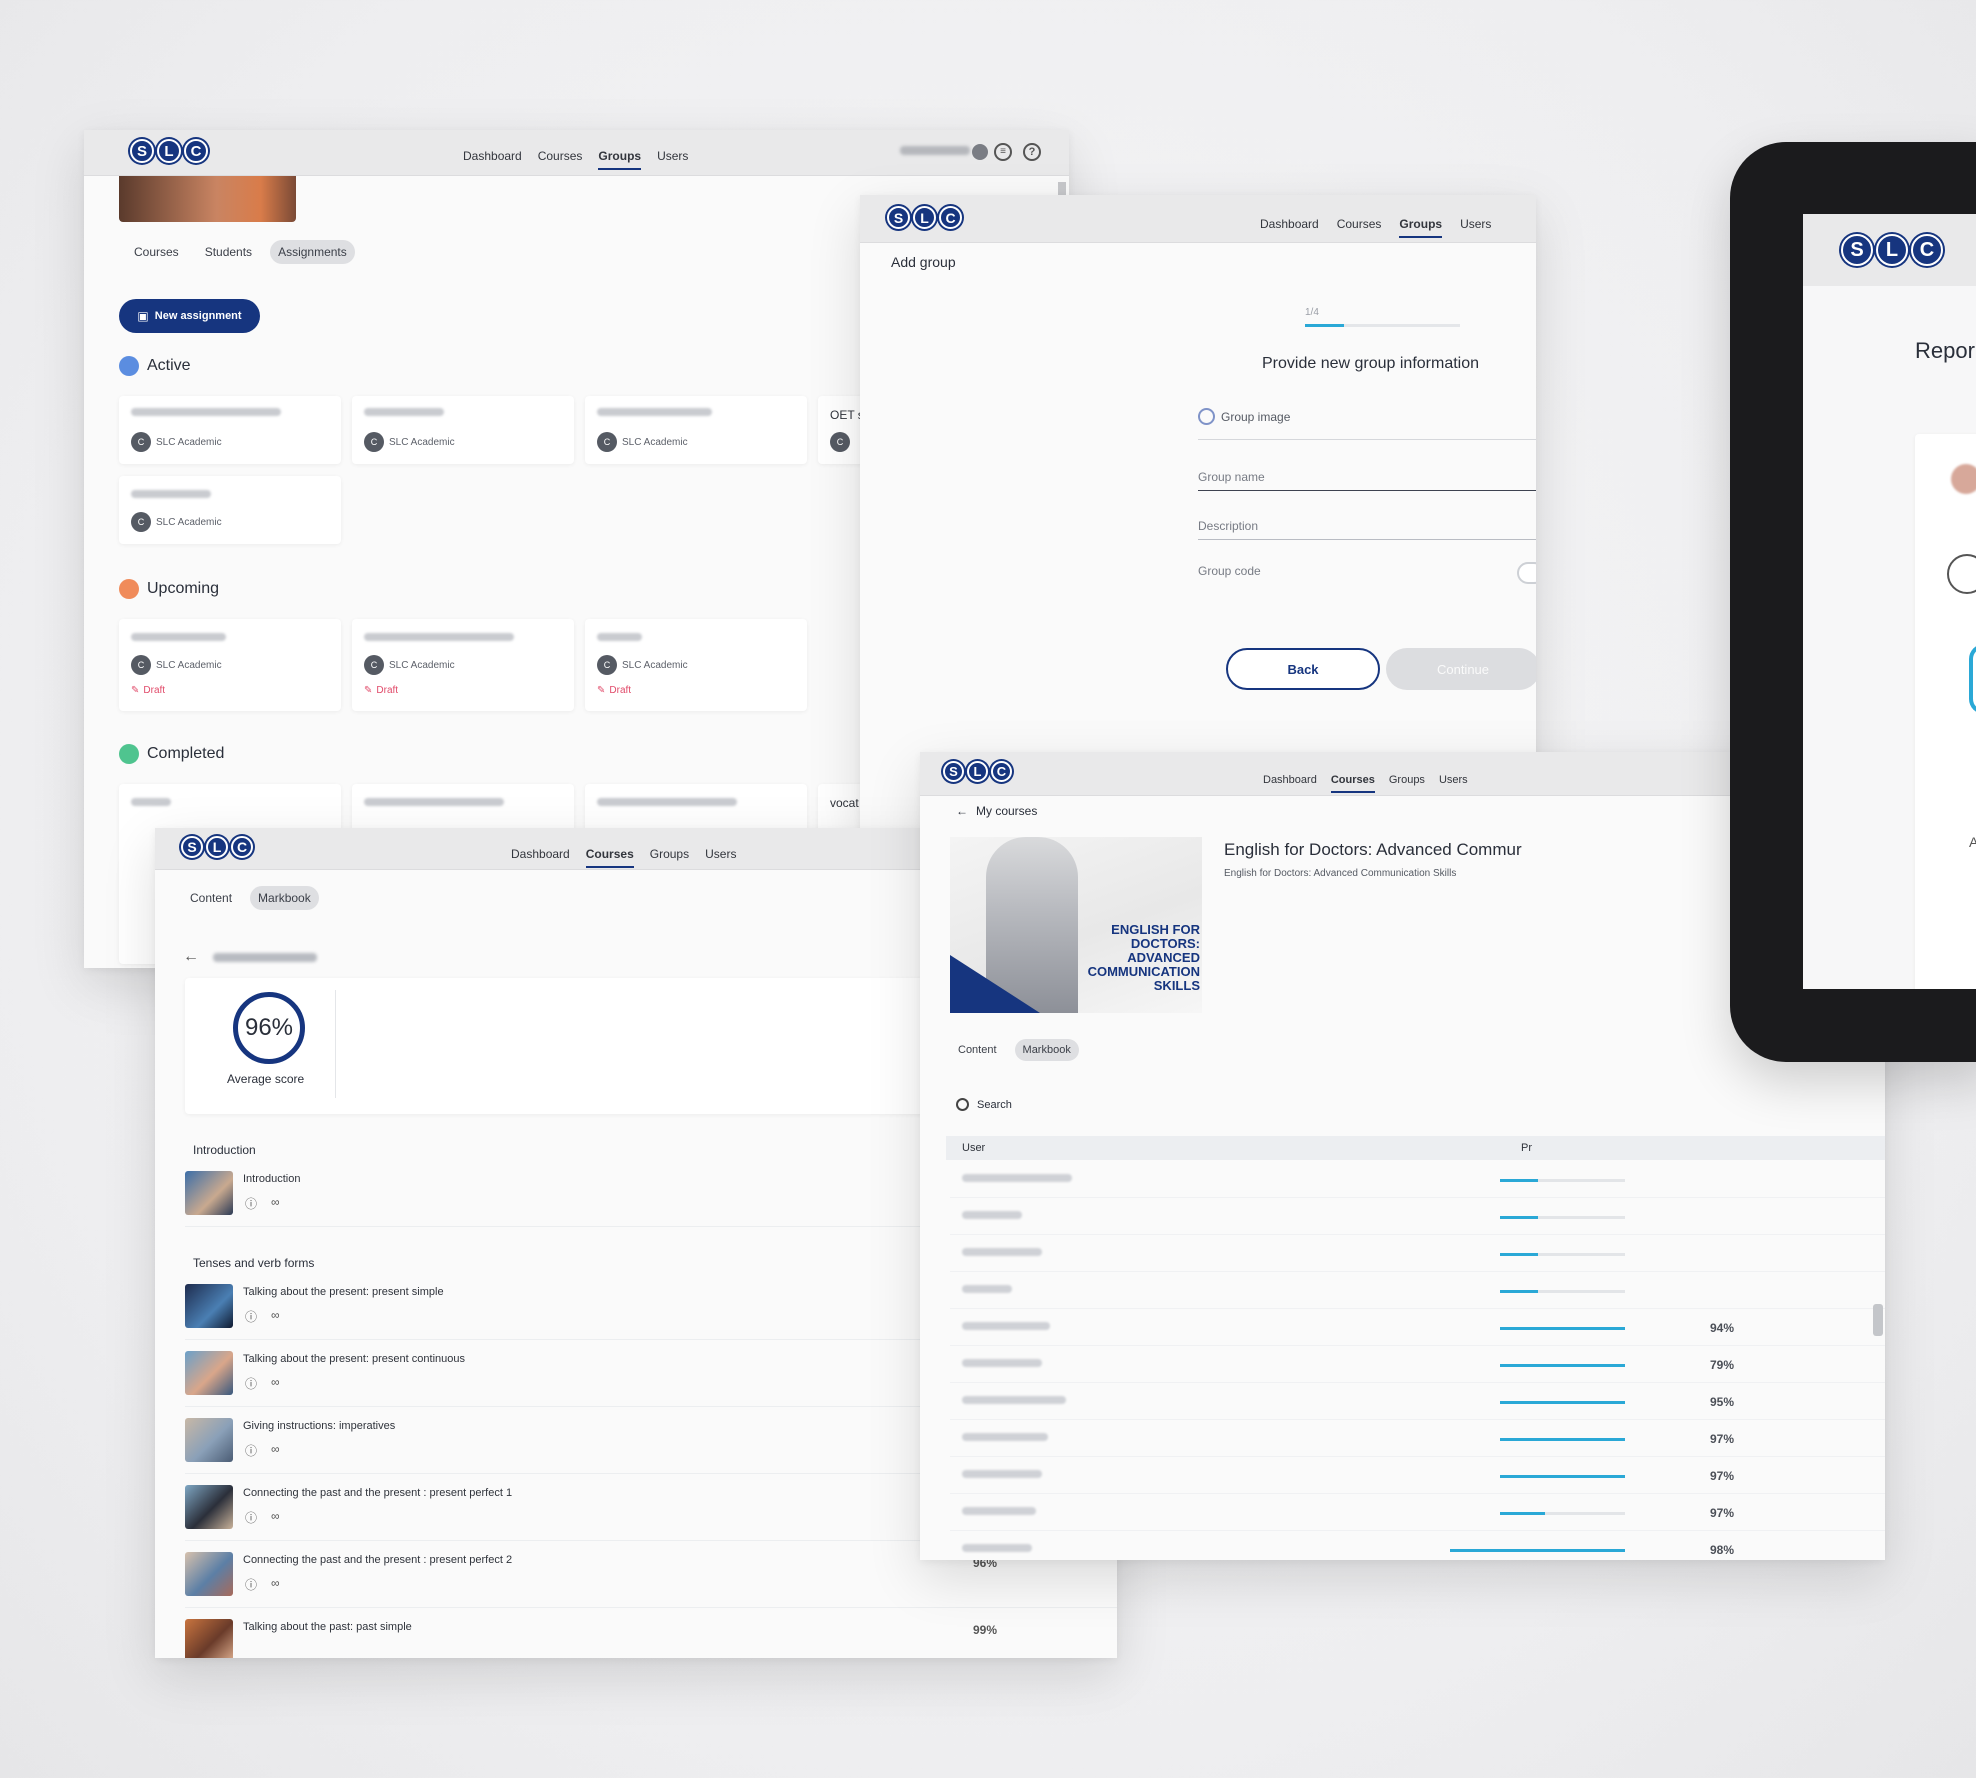 This screenshot has width=1976, height=1778. What do you see at coordinates (1722, 1402) in the screenshot?
I see `progress-percent: 95%` at bounding box center [1722, 1402].